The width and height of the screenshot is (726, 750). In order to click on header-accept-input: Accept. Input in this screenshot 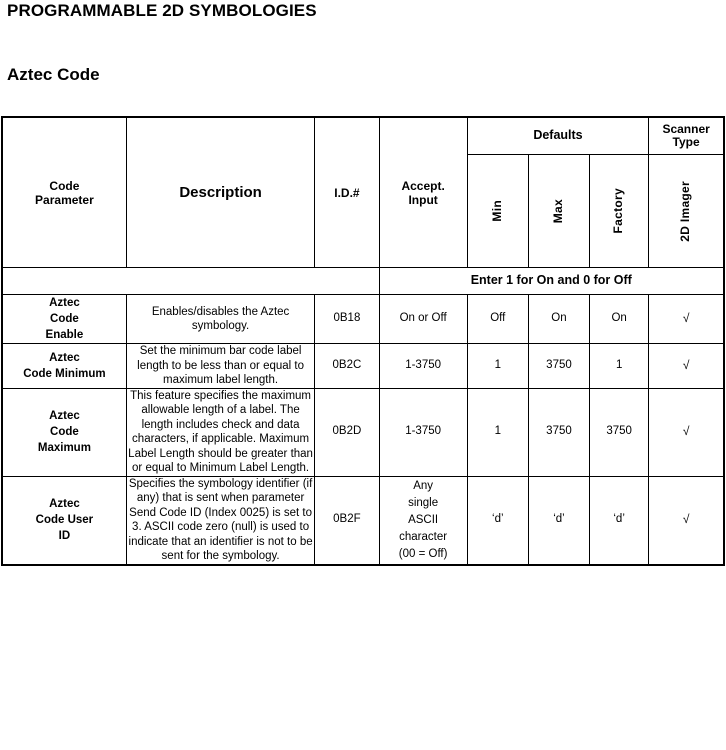, I will do `click(423, 192)`.